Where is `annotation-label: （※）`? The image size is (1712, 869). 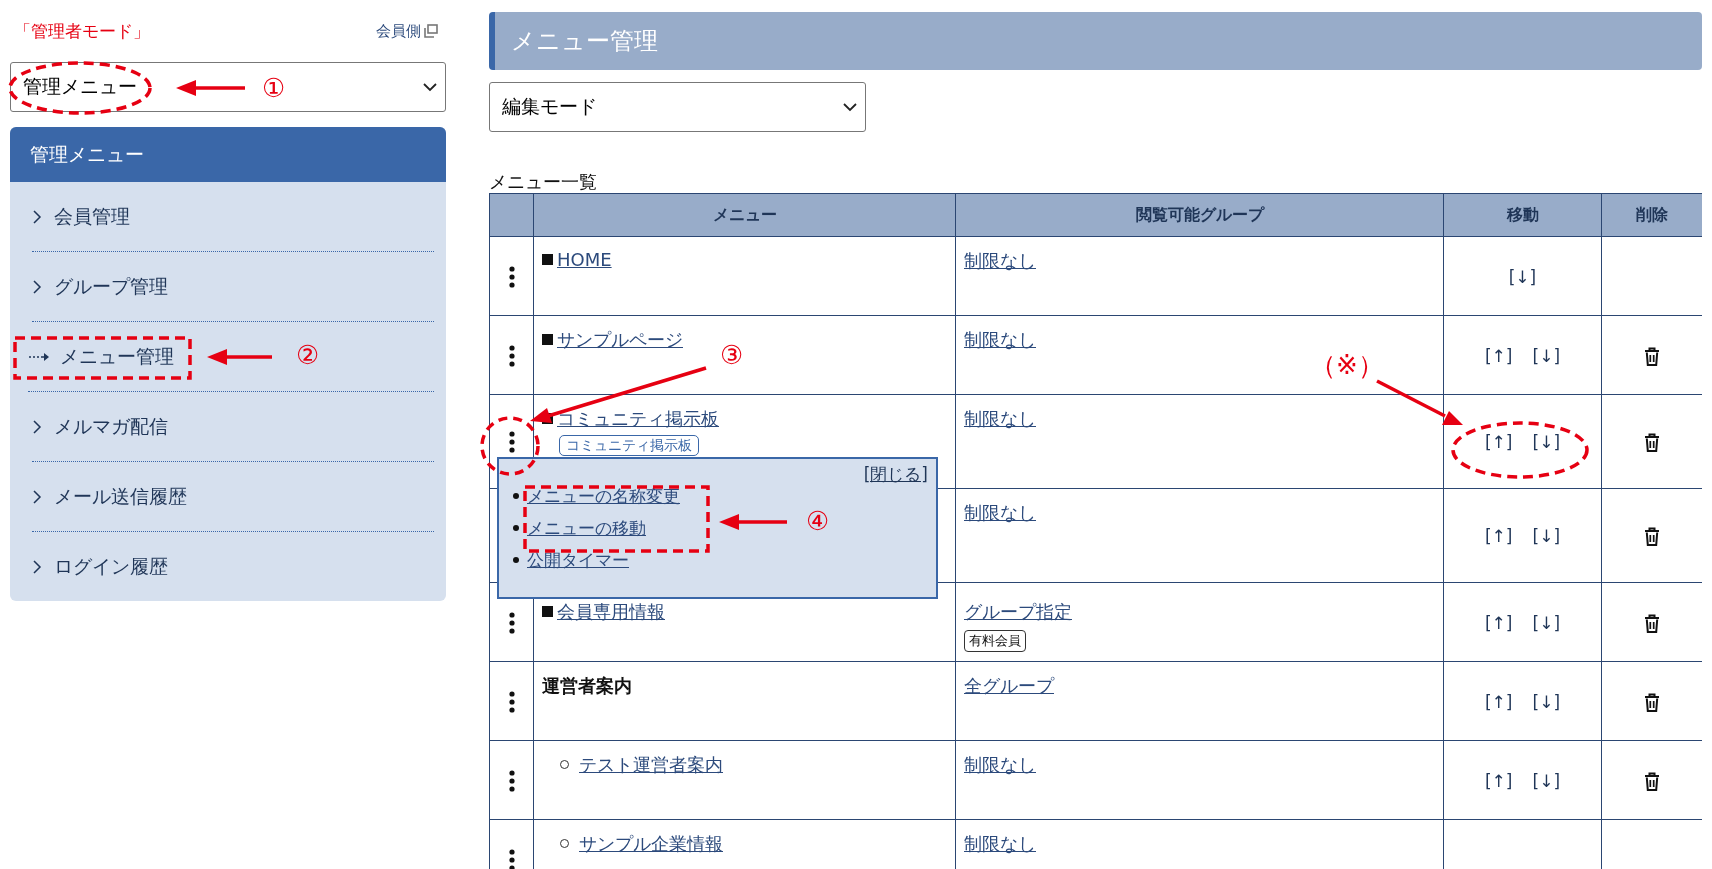
annotation-label: （※） is located at coordinates (1347, 365).